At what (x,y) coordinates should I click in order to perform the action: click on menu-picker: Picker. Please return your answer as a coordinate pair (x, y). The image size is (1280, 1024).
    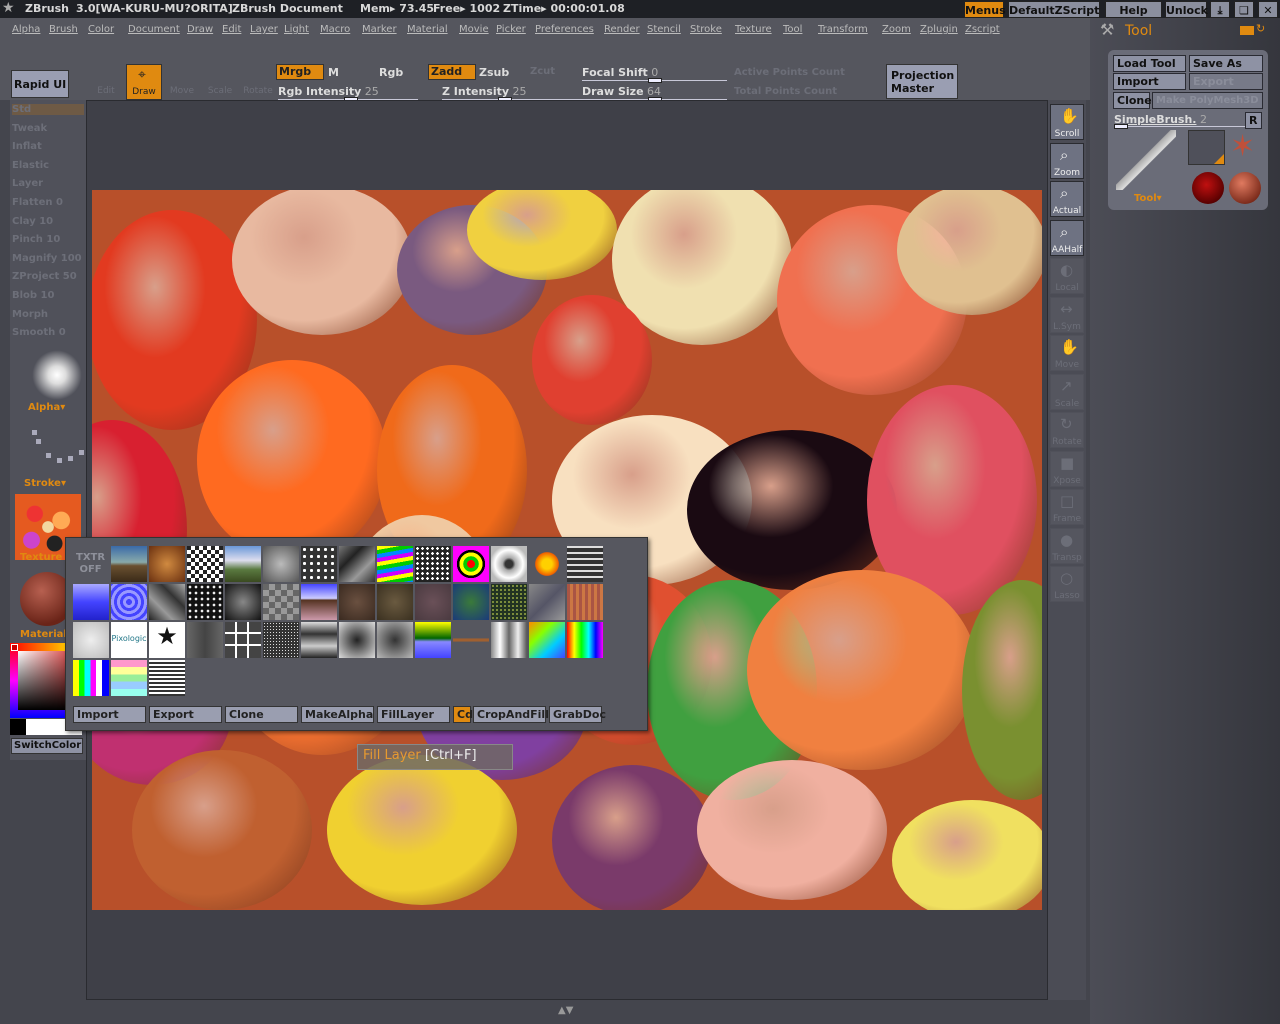
    Looking at the image, I should click on (511, 29).